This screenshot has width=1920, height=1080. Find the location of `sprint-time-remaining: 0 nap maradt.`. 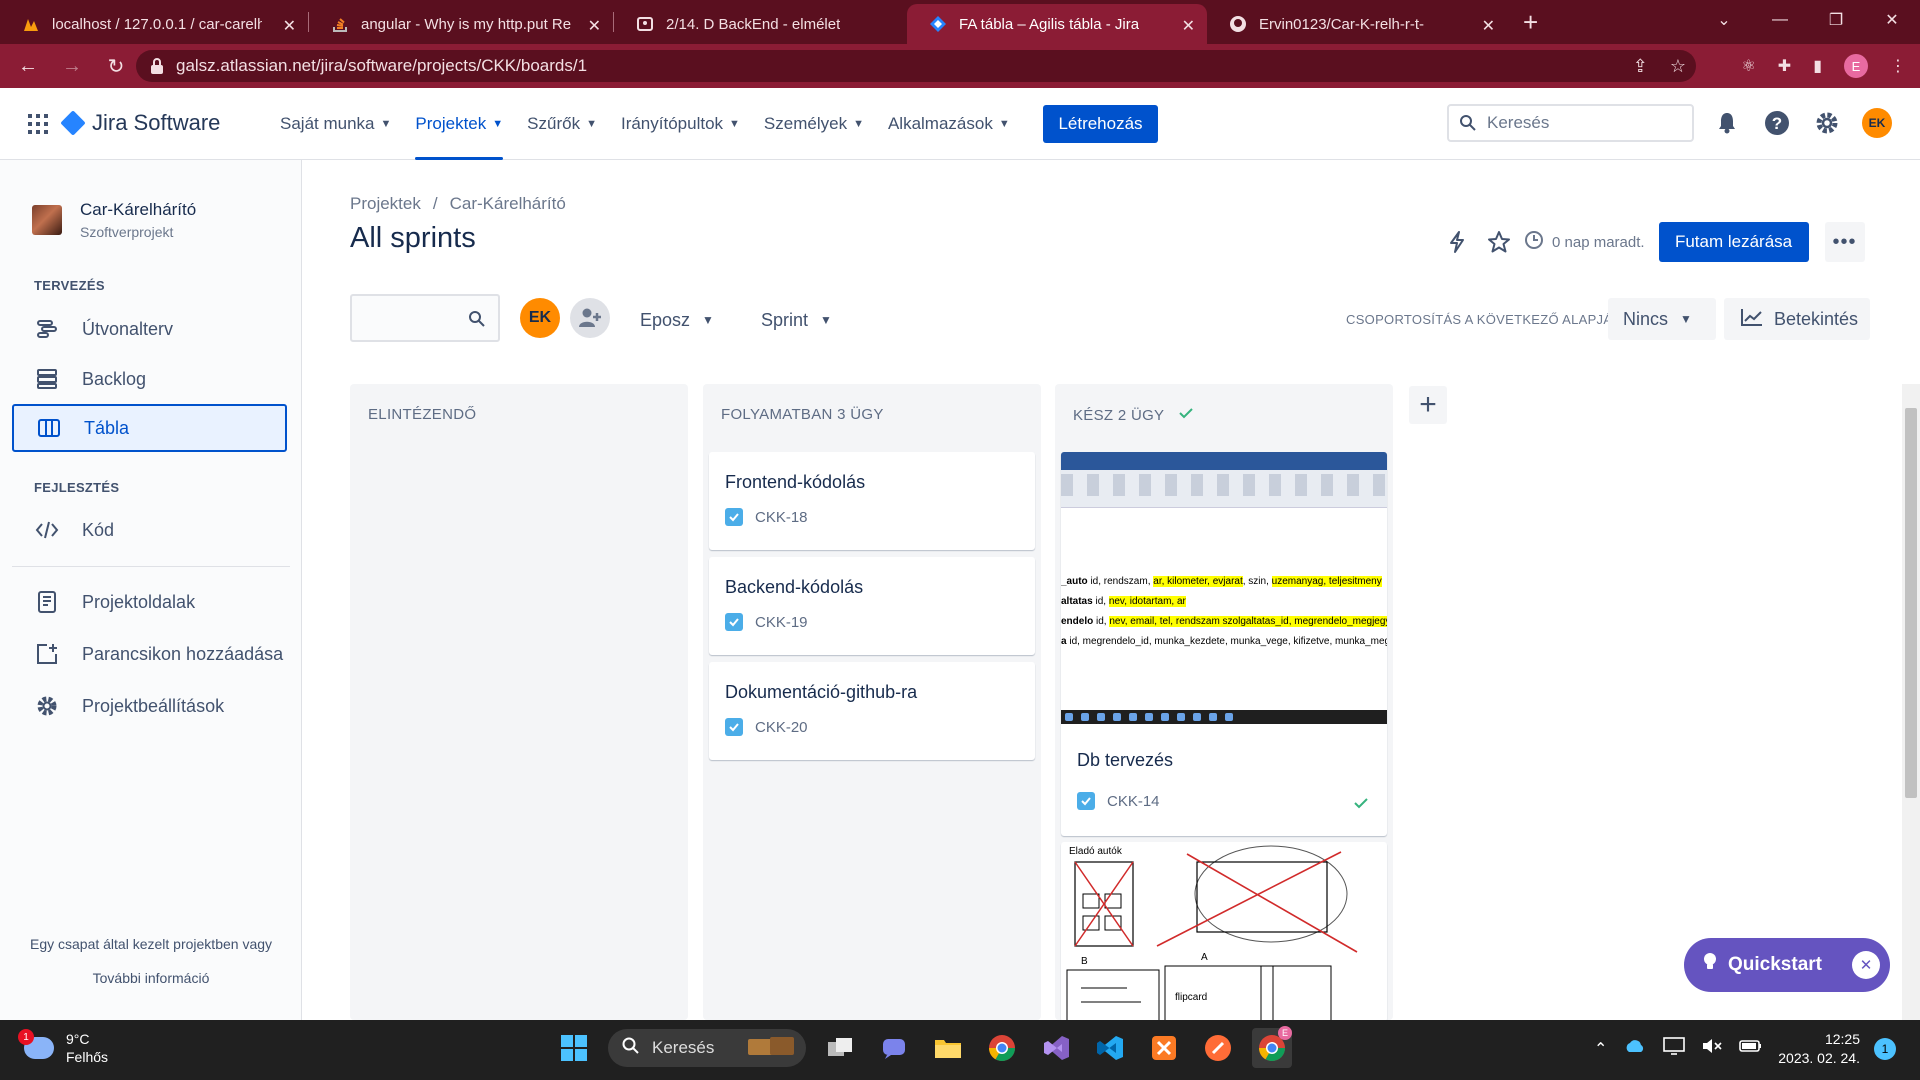

sprint-time-remaining: 0 nap maradt. is located at coordinates (1584, 242).